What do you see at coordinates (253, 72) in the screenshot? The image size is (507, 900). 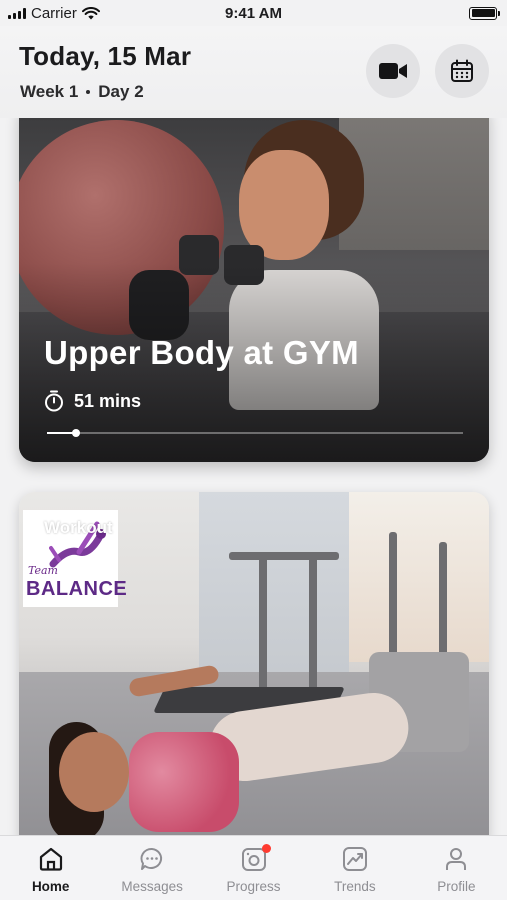 I see `header: Today, 15 Mar Week 1 Day 2` at bounding box center [253, 72].